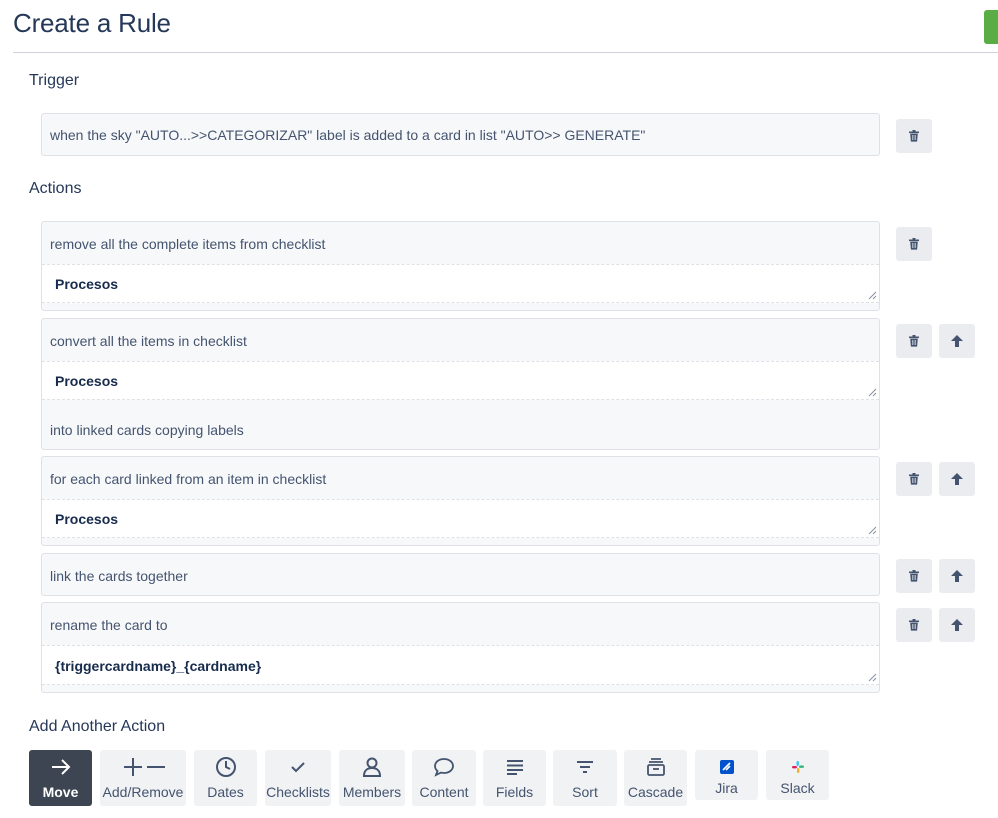 This screenshot has height=818, width=998. I want to click on tab-checklists: Checklists, so click(298, 778).